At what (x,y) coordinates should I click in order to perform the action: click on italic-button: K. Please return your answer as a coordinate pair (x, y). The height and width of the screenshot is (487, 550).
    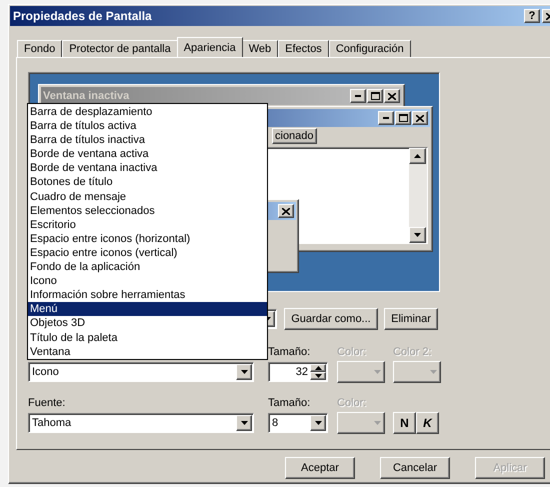
    Looking at the image, I should click on (427, 423).